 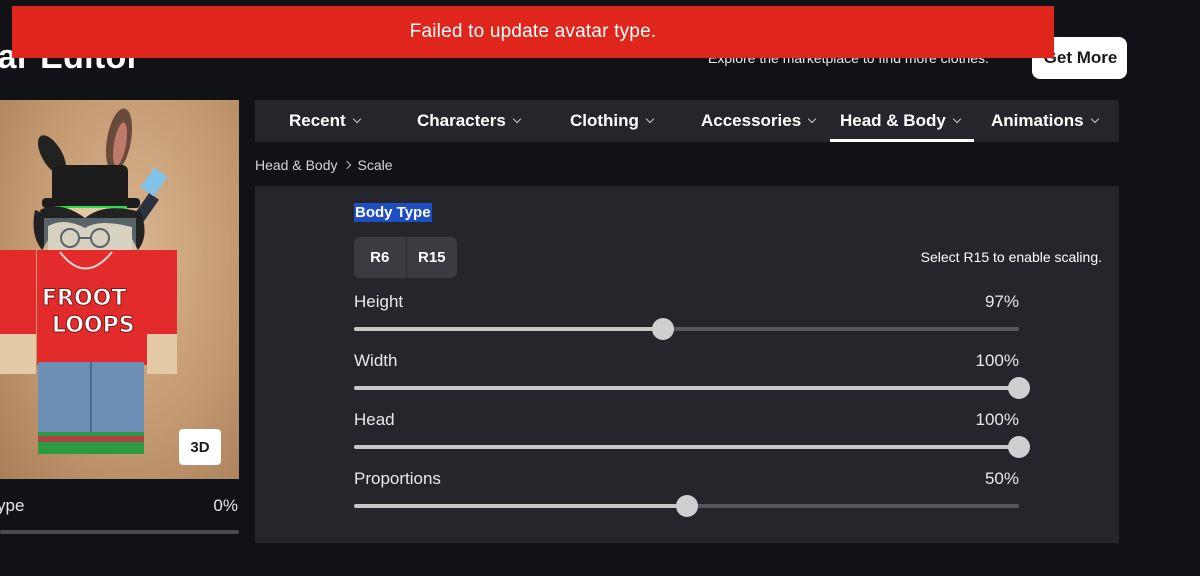 I want to click on tab-animations: Animations, so click(x=1045, y=121).